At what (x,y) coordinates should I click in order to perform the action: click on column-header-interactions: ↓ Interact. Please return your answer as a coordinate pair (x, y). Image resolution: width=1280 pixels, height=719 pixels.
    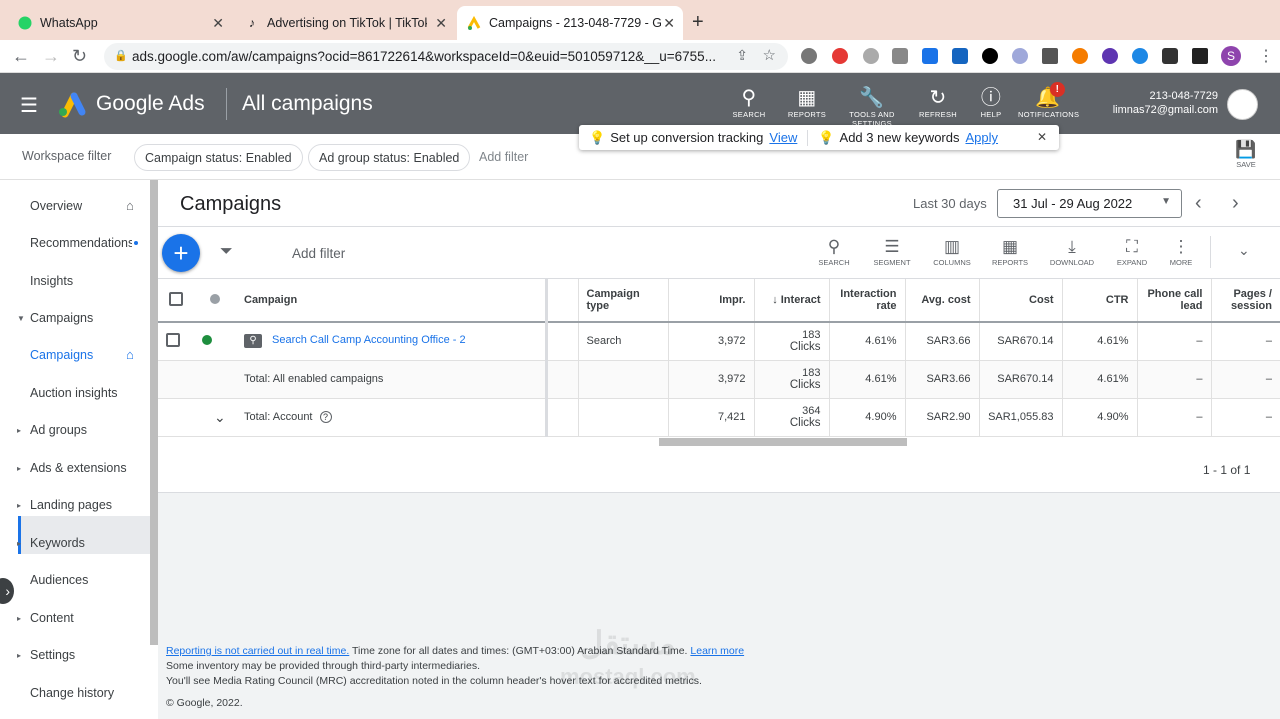
    Looking at the image, I should click on (791, 301).